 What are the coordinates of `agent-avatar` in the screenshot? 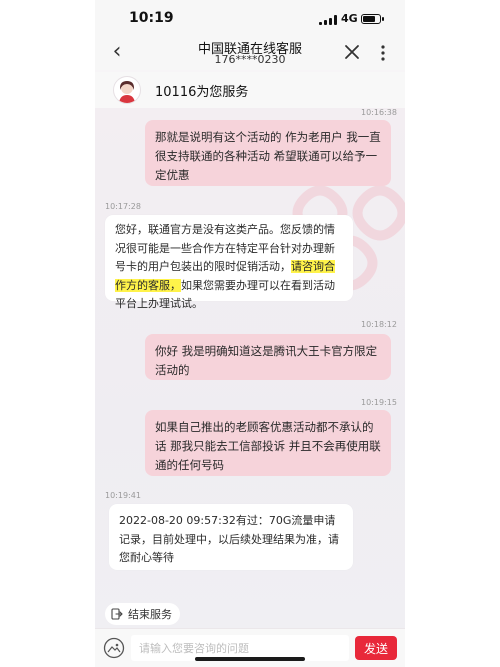 It's located at (127, 90).